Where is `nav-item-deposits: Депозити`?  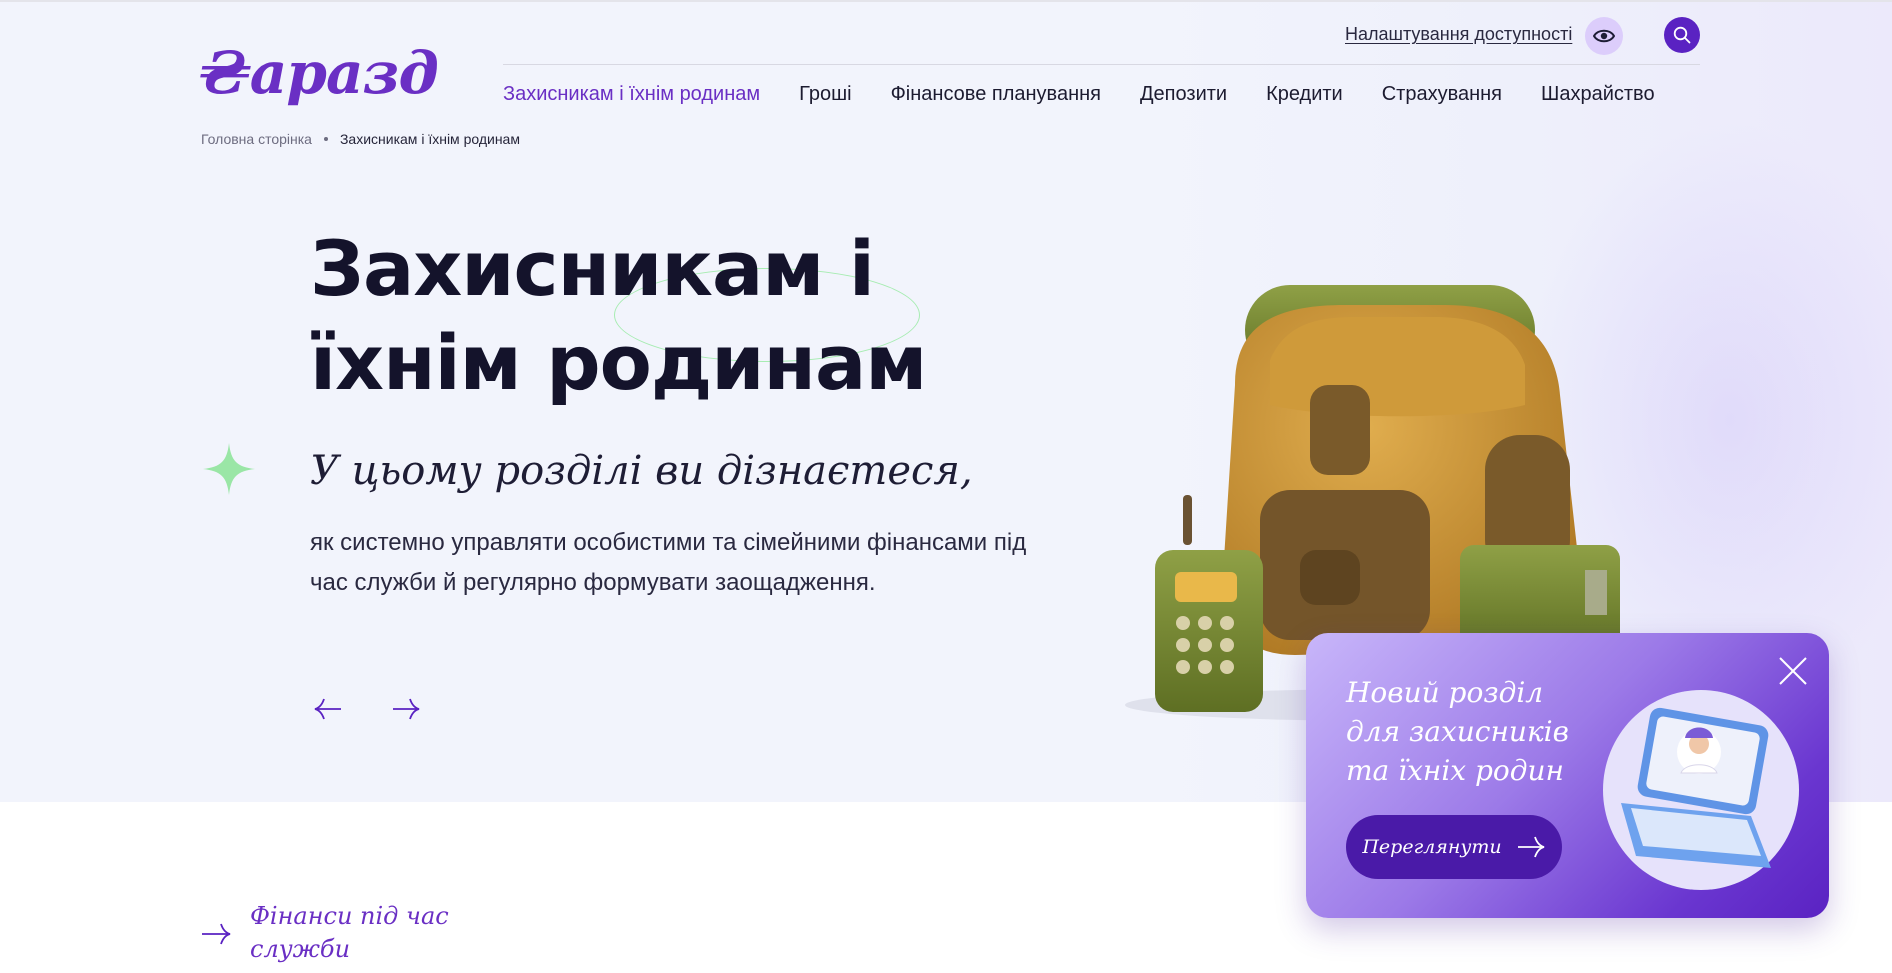
nav-item-deposits: Депозити is located at coordinates (1183, 94).